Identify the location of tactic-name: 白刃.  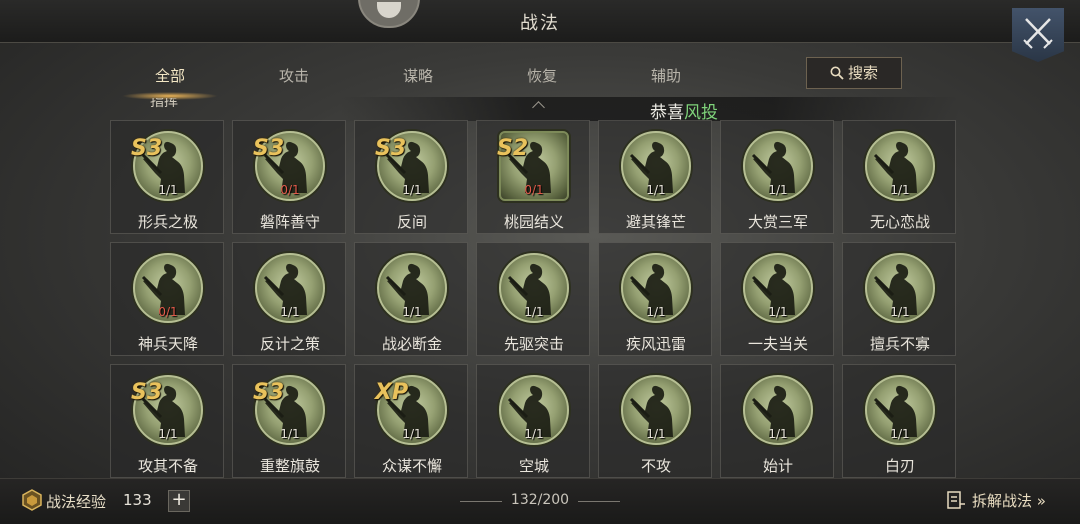
(899, 466).